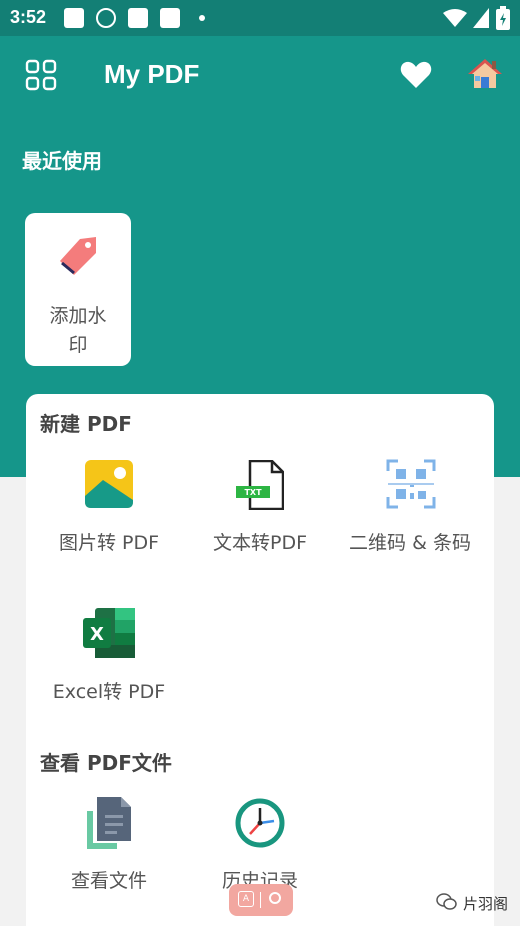 The height and width of the screenshot is (926, 520). What do you see at coordinates (202, 18) in the screenshot?
I see `more-notifications-icon` at bounding box center [202, 18].